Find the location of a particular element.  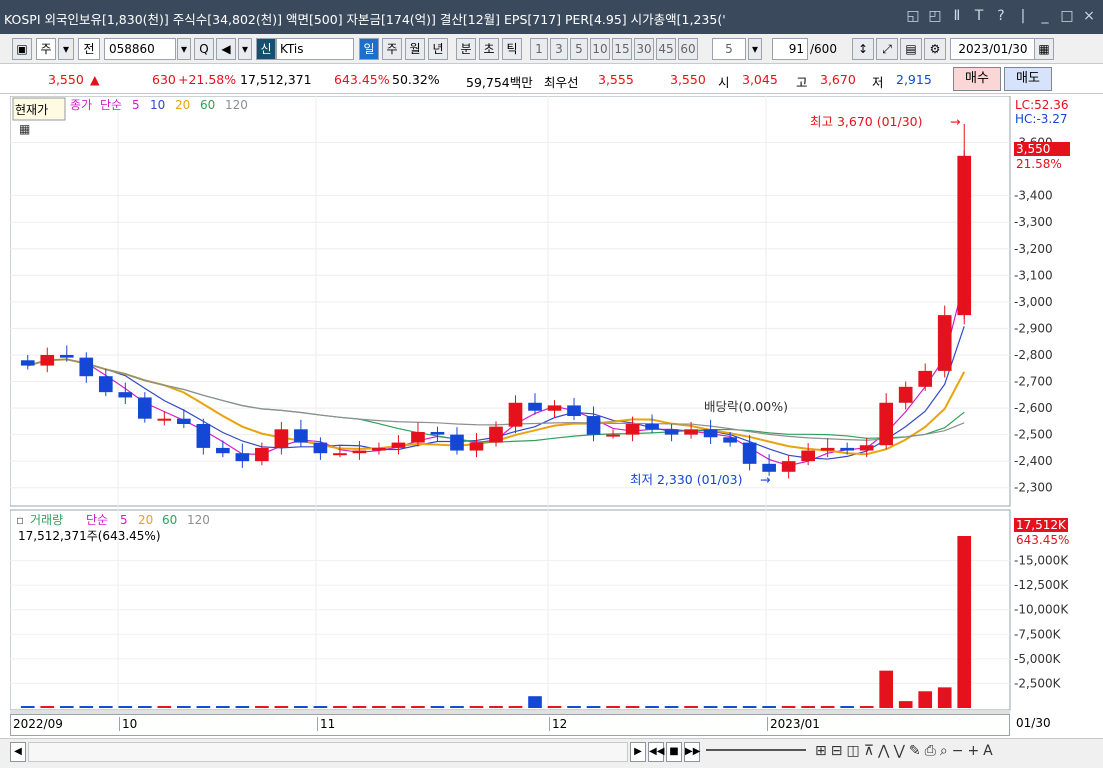

price-tick-label: -2,800 is located at coordinates (1033, 355).